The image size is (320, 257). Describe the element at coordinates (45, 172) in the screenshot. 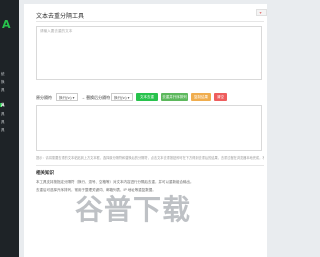

I see `knowledge-title: 相关知识` at that location.